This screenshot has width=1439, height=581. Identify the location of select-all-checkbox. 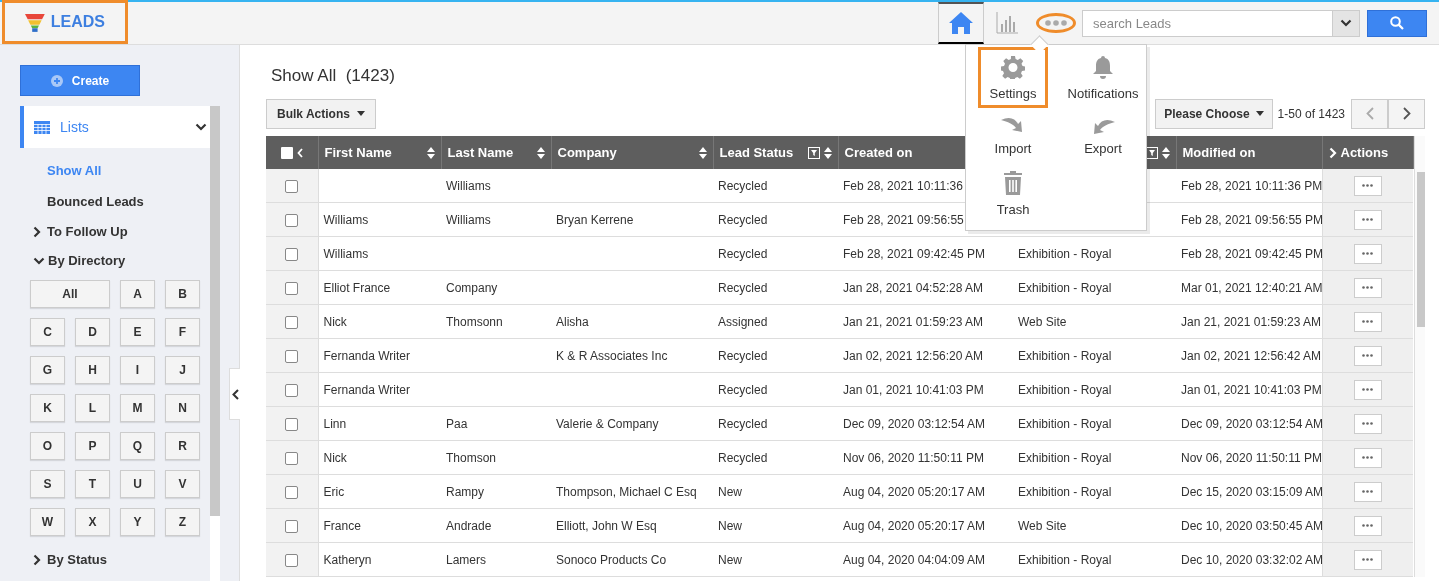
(286, 152).